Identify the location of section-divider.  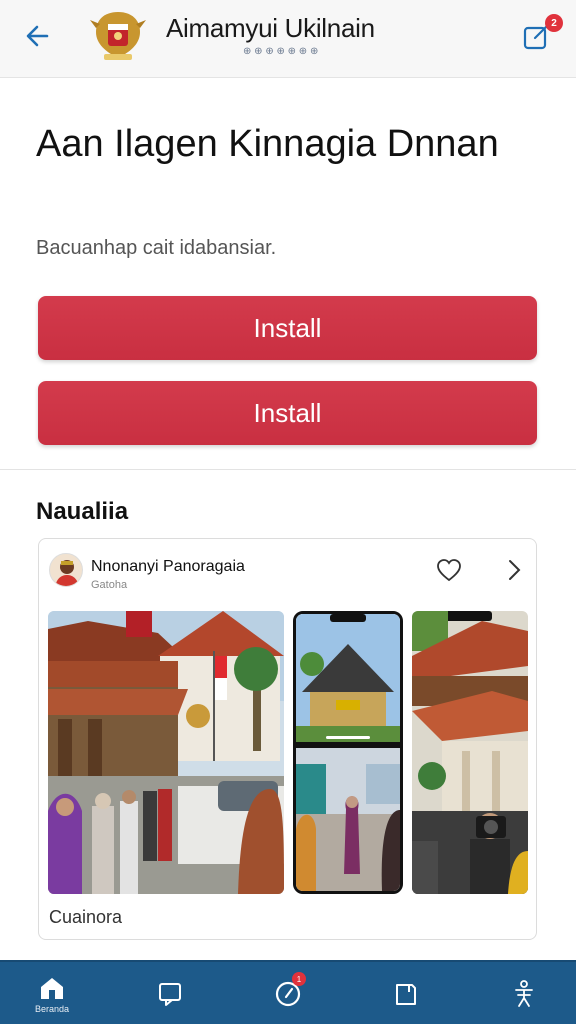
(288, 469).